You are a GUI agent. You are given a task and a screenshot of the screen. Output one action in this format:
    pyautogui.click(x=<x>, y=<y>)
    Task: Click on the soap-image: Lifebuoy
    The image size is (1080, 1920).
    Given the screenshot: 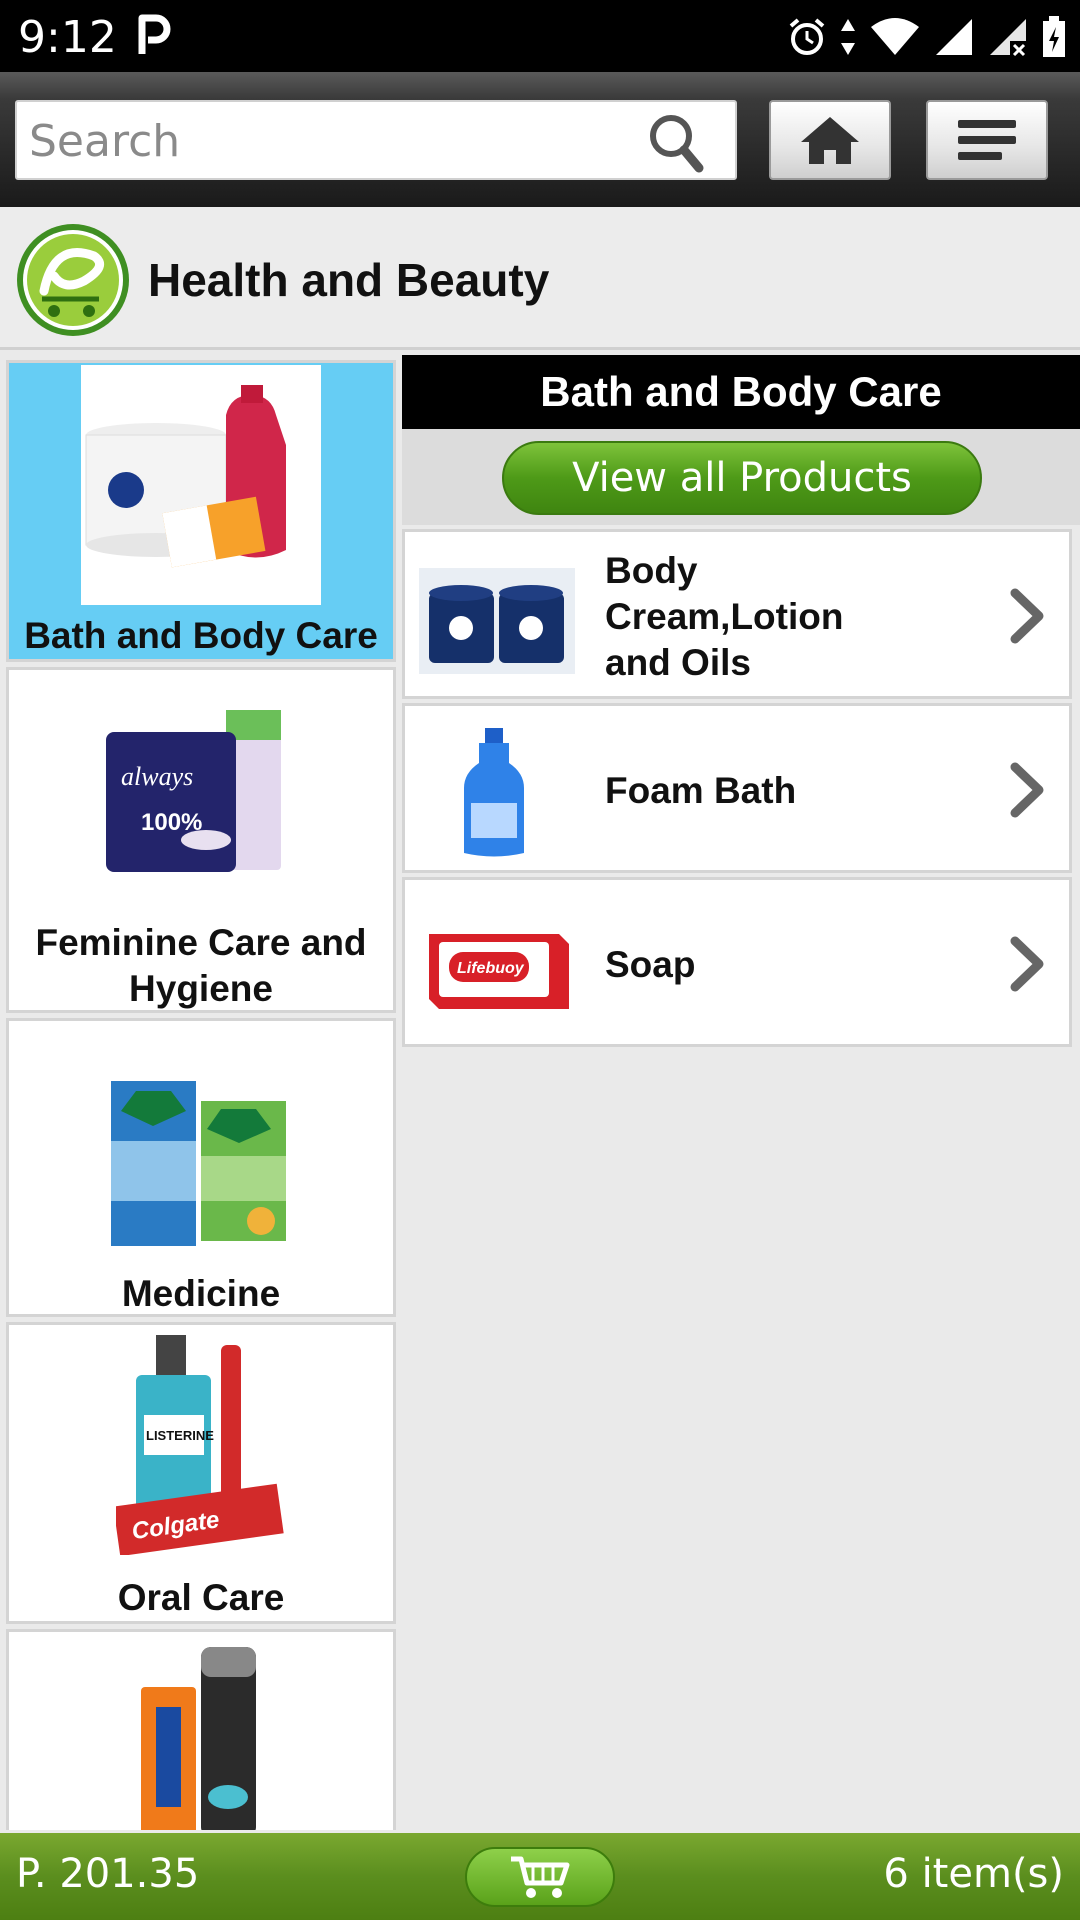 What is the action you would take?
    pyautogui.click(x=497, y=969)
    